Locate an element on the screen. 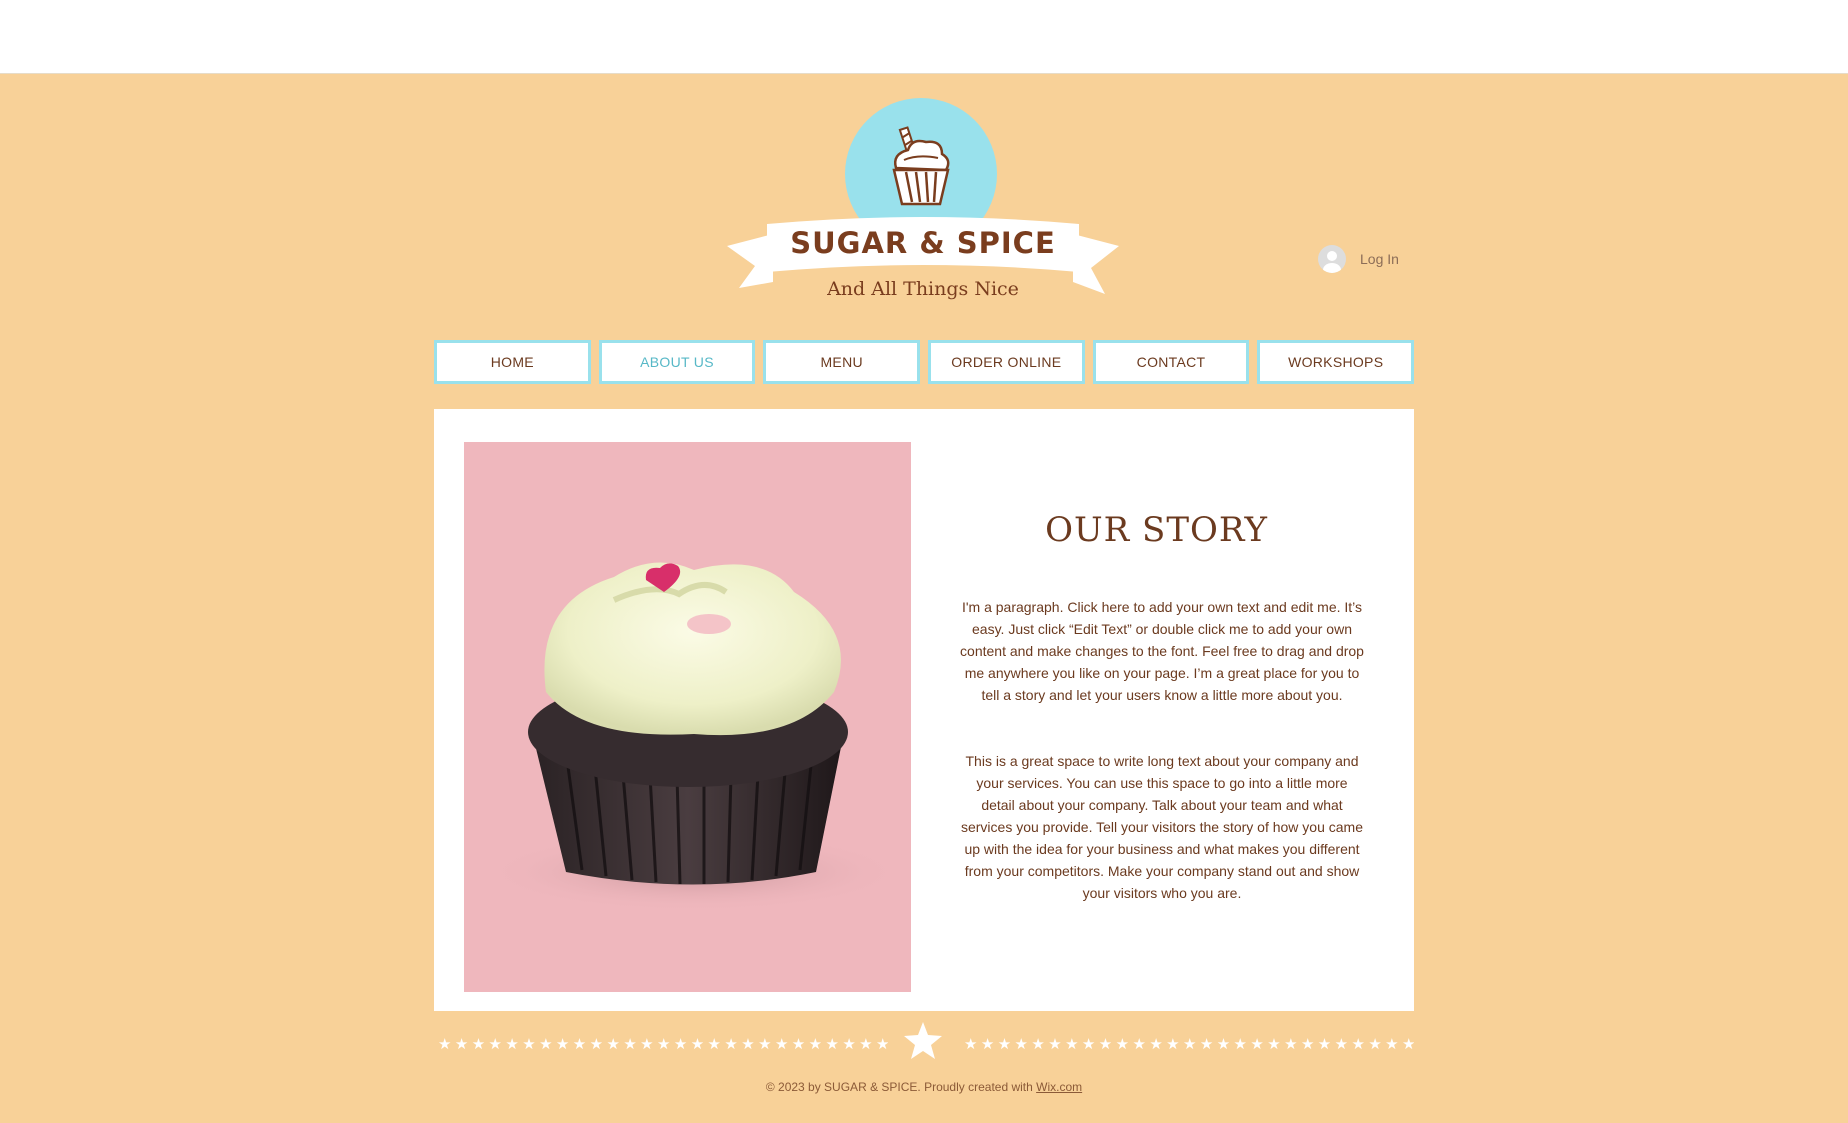 The image size is (1848, 1123). cupcake-photo is located at coordinates (687, 717).